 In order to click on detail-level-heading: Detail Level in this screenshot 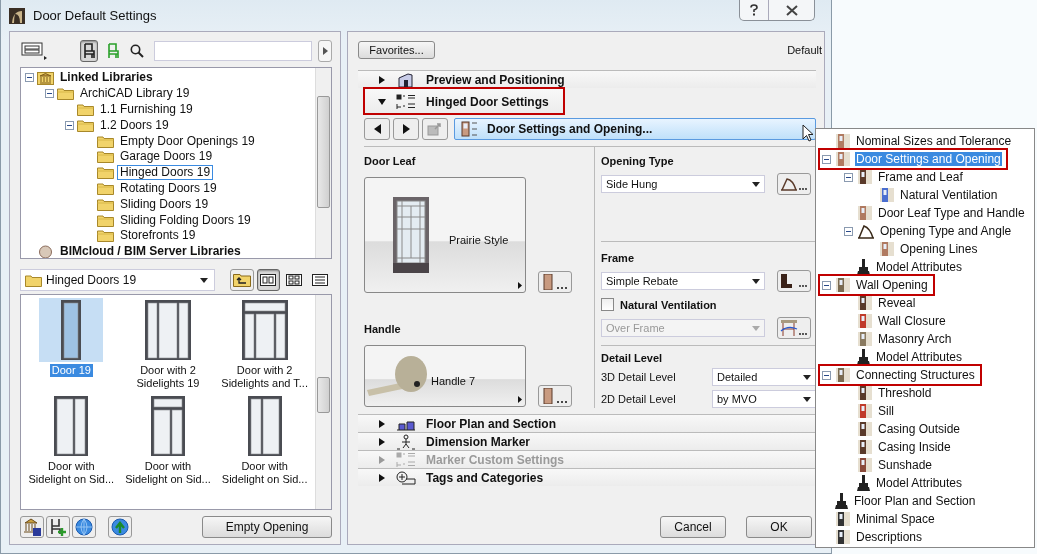, I will do `click(632, 358)`.